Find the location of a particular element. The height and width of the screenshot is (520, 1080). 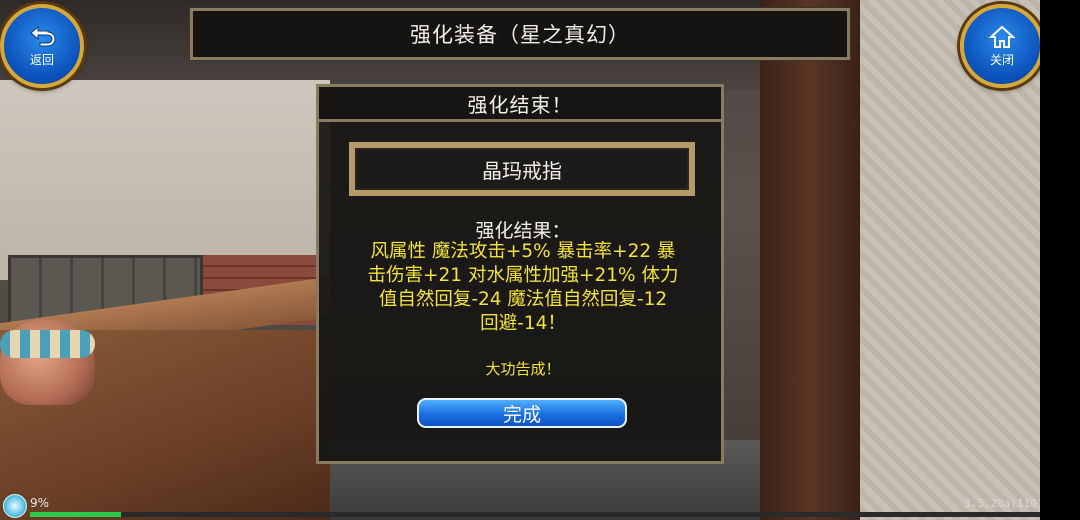

left-wall is located at coordinates (165, 180).